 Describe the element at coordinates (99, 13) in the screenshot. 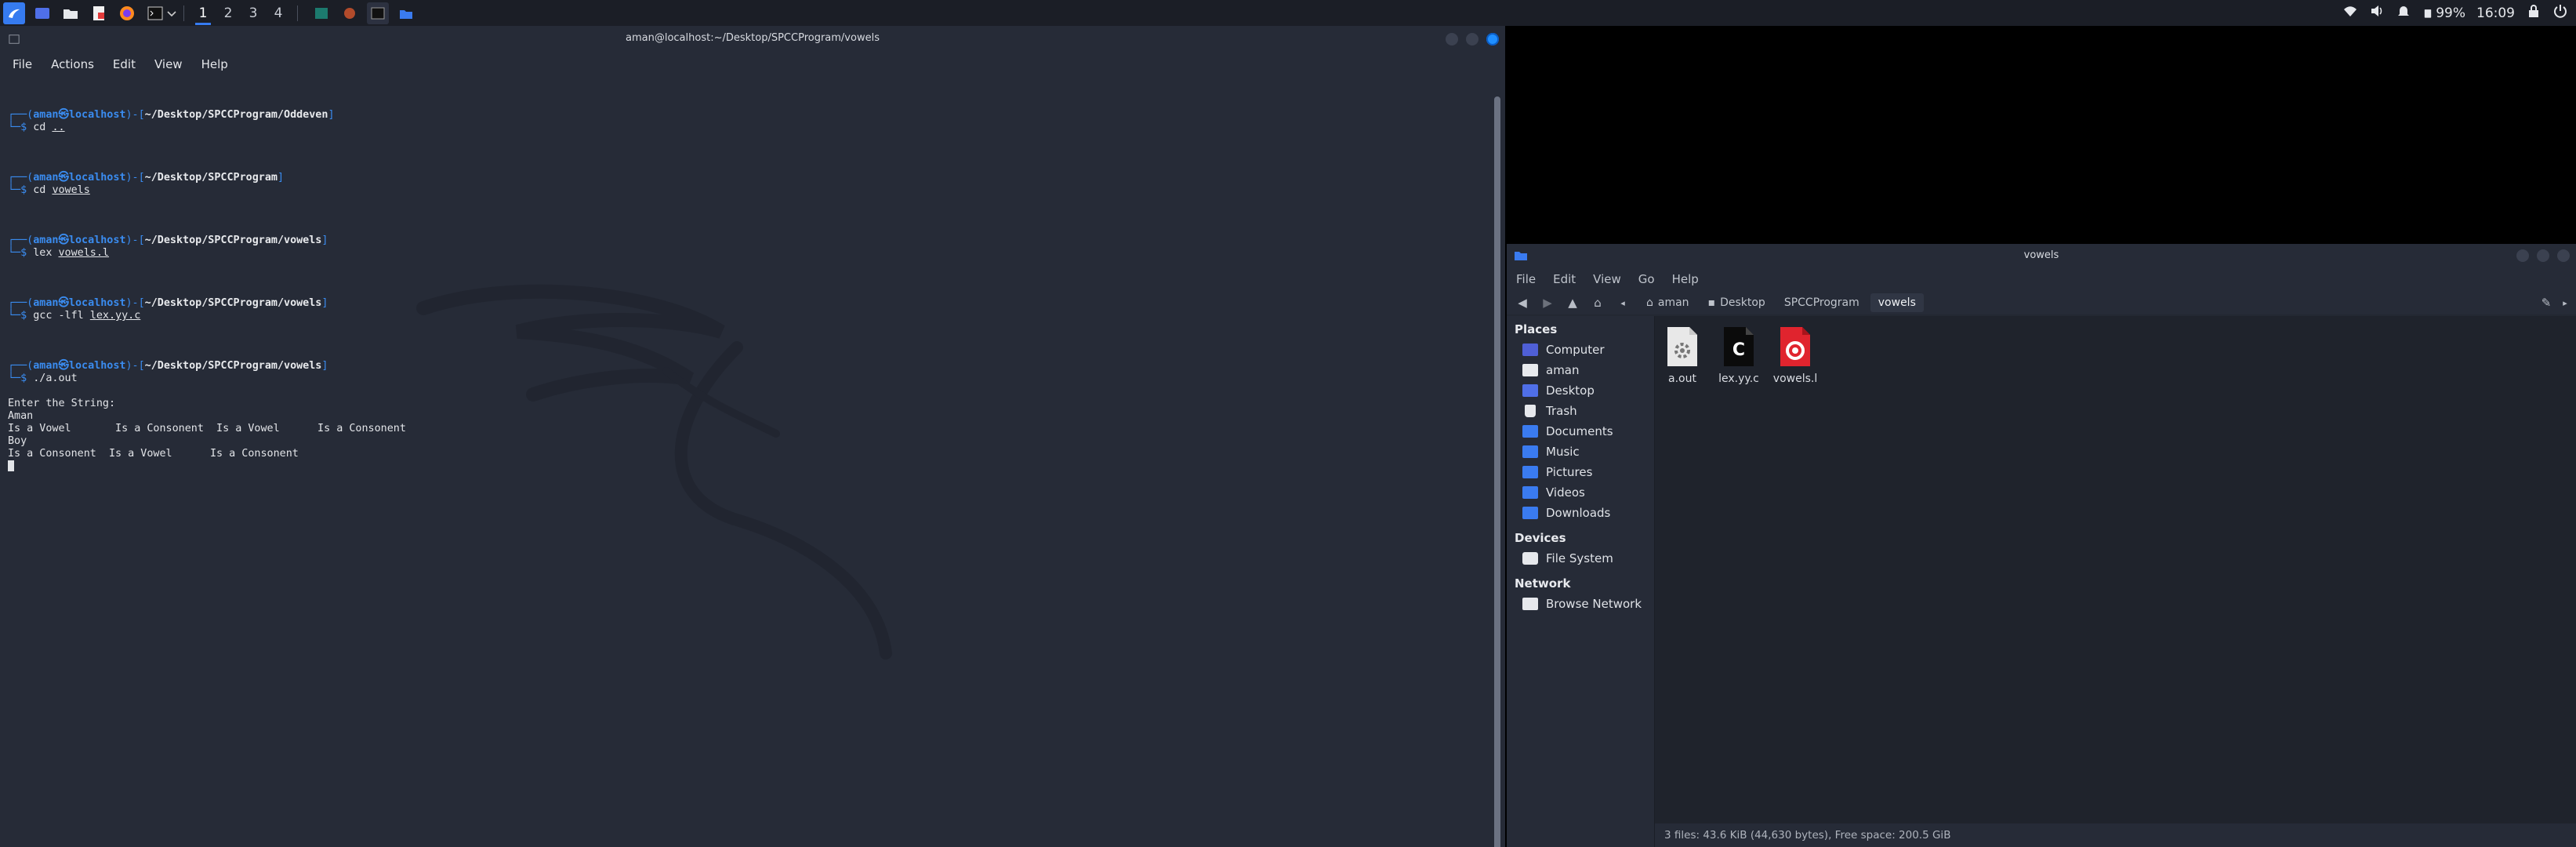

I see `text-editor-icon` at that location.